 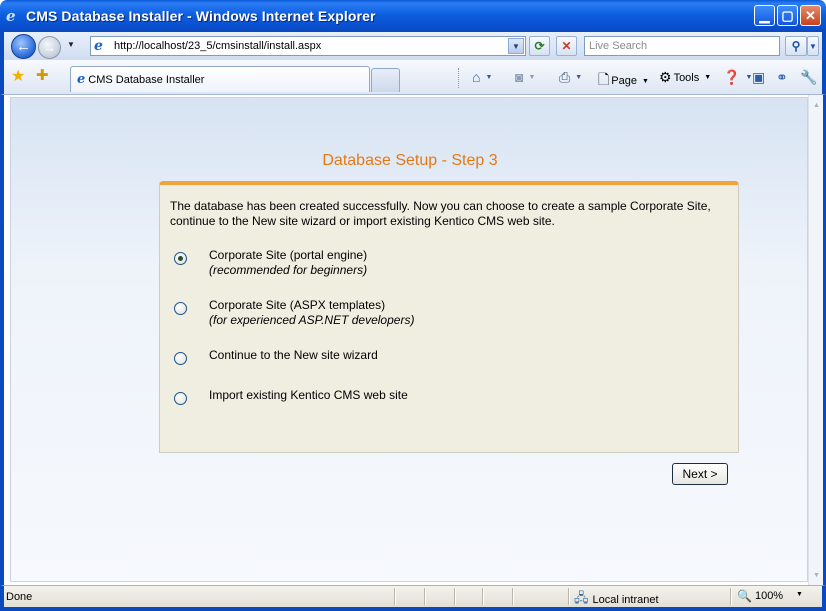 I want to click on research-icon: ▣, so click(x=759, y=77).